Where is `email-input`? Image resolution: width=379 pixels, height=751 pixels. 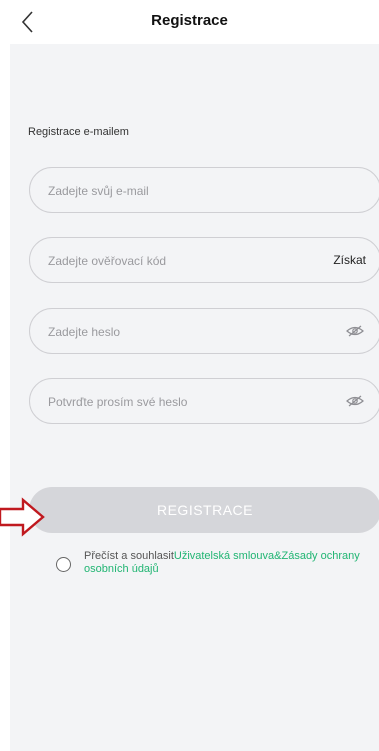 email-input is located at coordinates (173, 191).